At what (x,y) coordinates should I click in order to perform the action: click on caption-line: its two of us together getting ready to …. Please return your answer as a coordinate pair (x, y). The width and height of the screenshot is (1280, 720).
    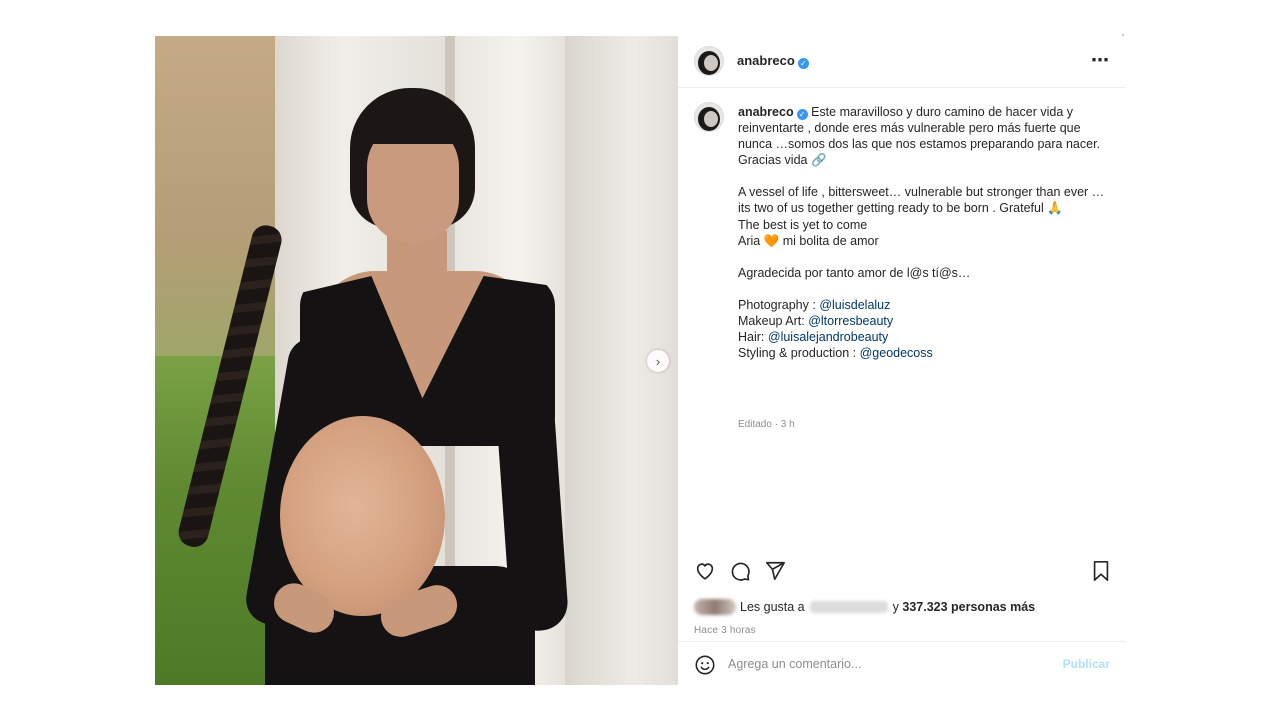
    Looking at the image, I should click on (924, 208).